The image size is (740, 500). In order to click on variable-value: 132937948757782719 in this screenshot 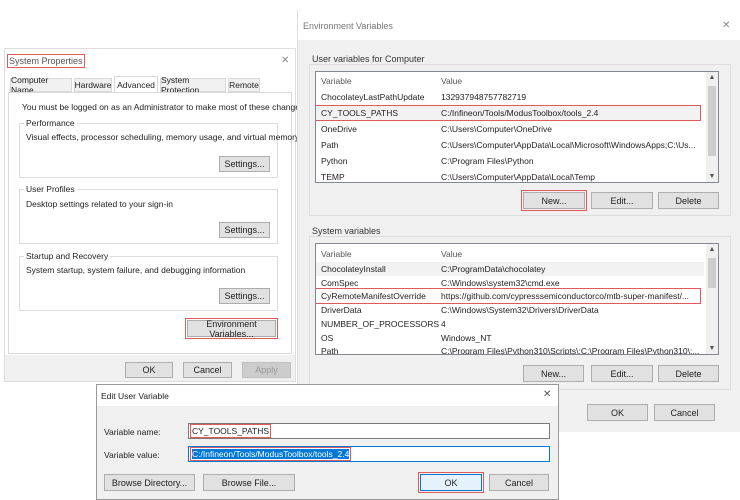, I will do `click(484, 97)`.